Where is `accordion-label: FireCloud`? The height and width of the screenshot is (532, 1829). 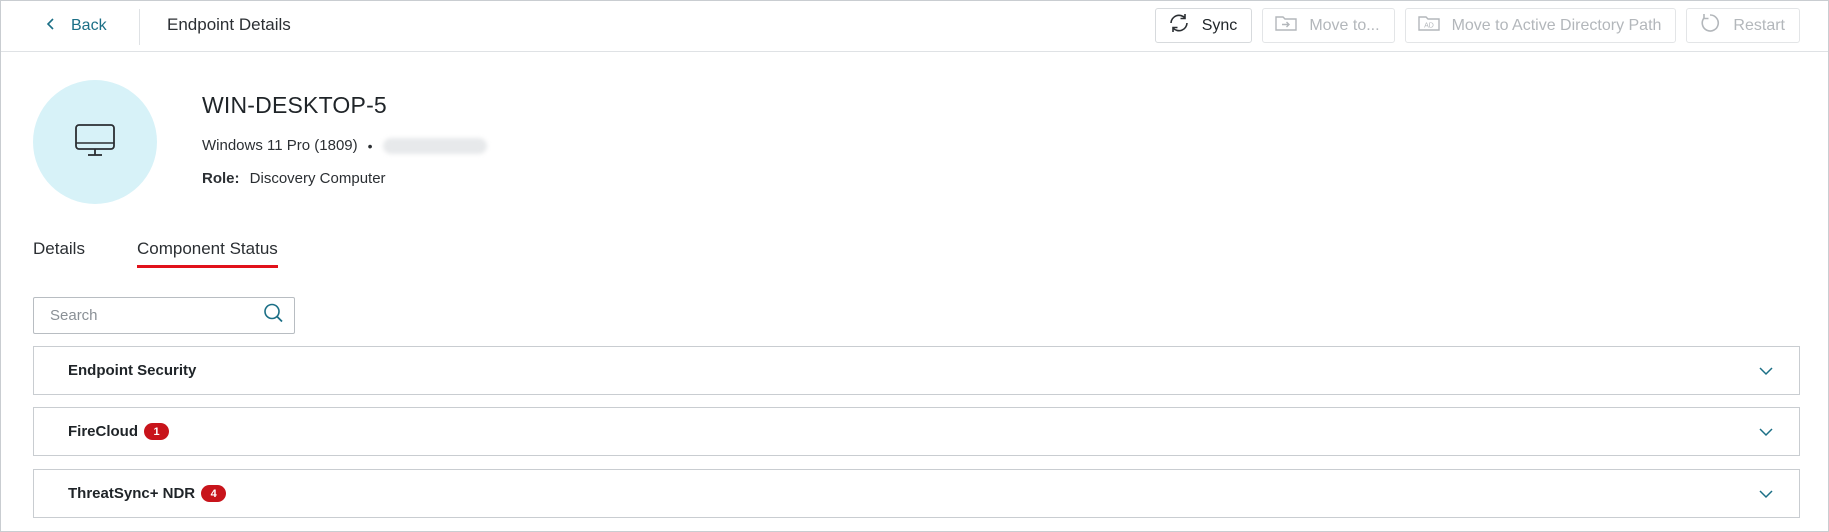 accordion-label: FireCloud is located at coordinates (103, 431).